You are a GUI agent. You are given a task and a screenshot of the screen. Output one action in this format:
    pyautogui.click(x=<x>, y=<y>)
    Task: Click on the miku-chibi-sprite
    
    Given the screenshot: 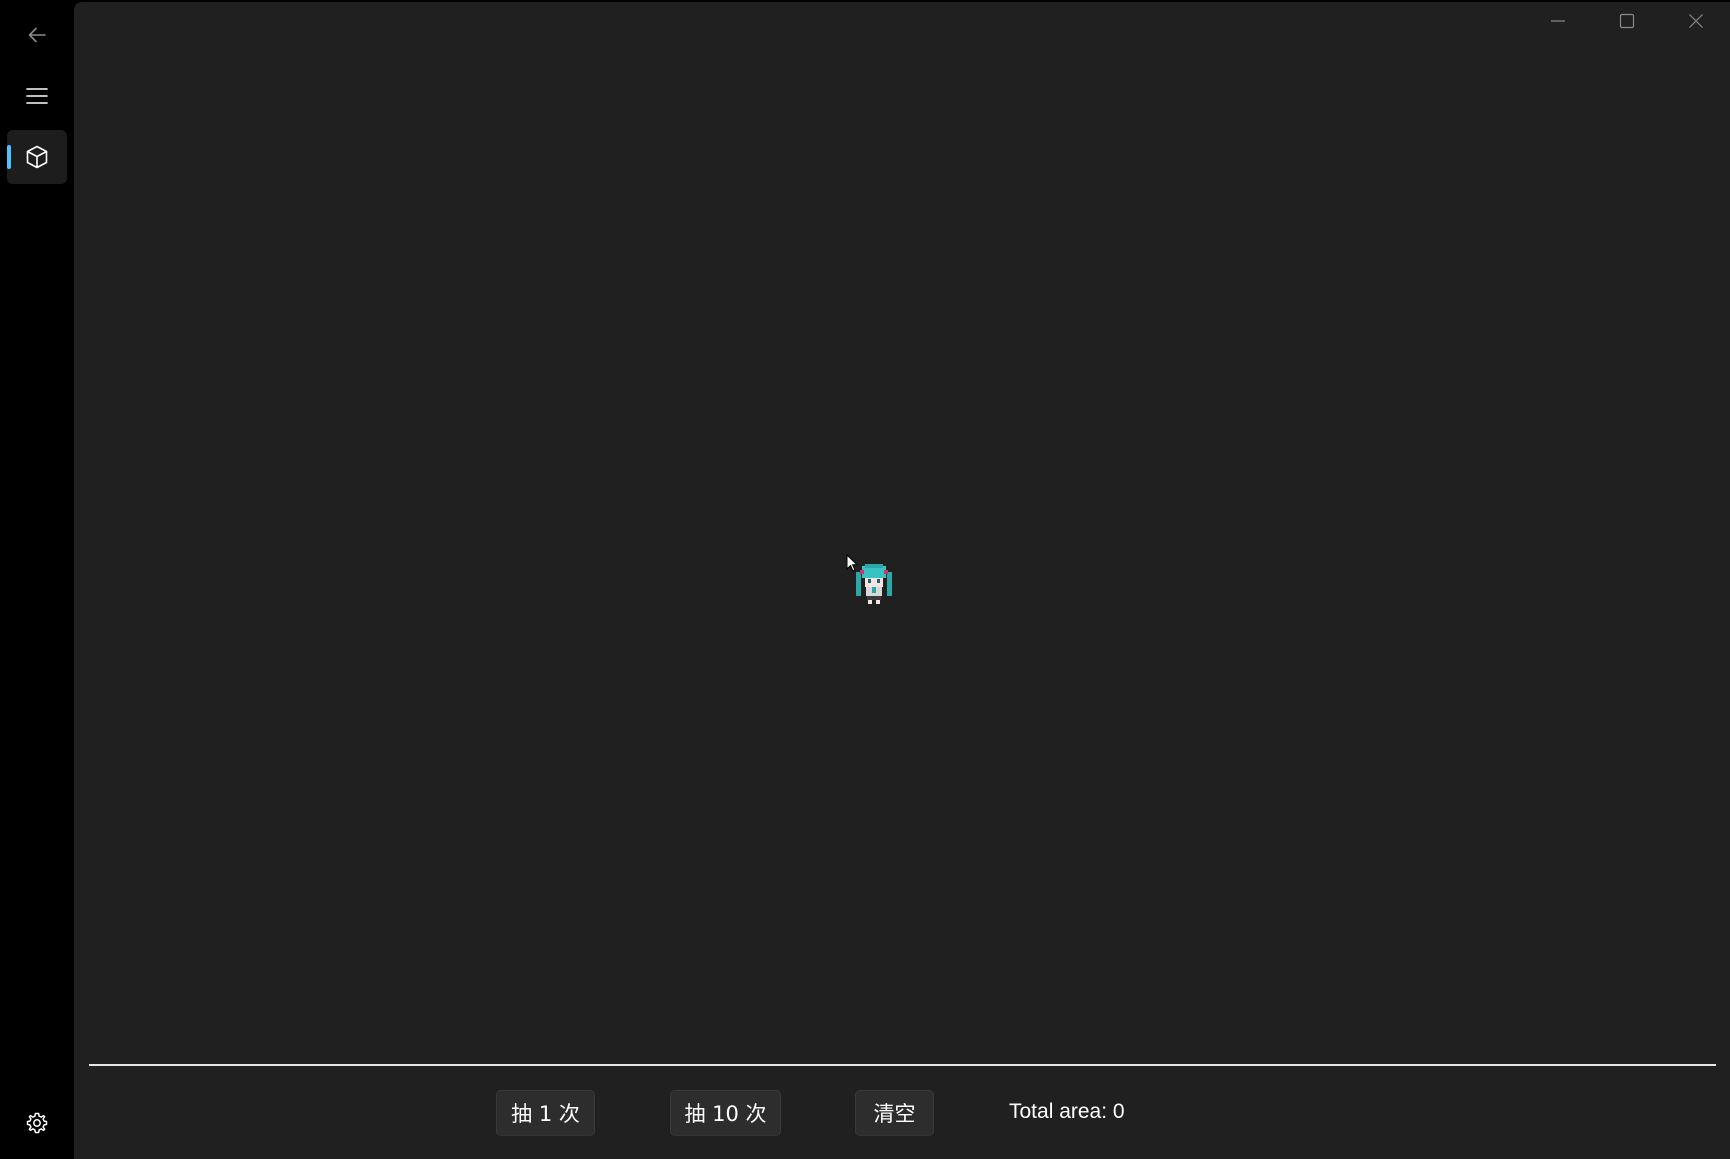 What is the action you would take?
    pyautogui.click(x=874, y=583)
    